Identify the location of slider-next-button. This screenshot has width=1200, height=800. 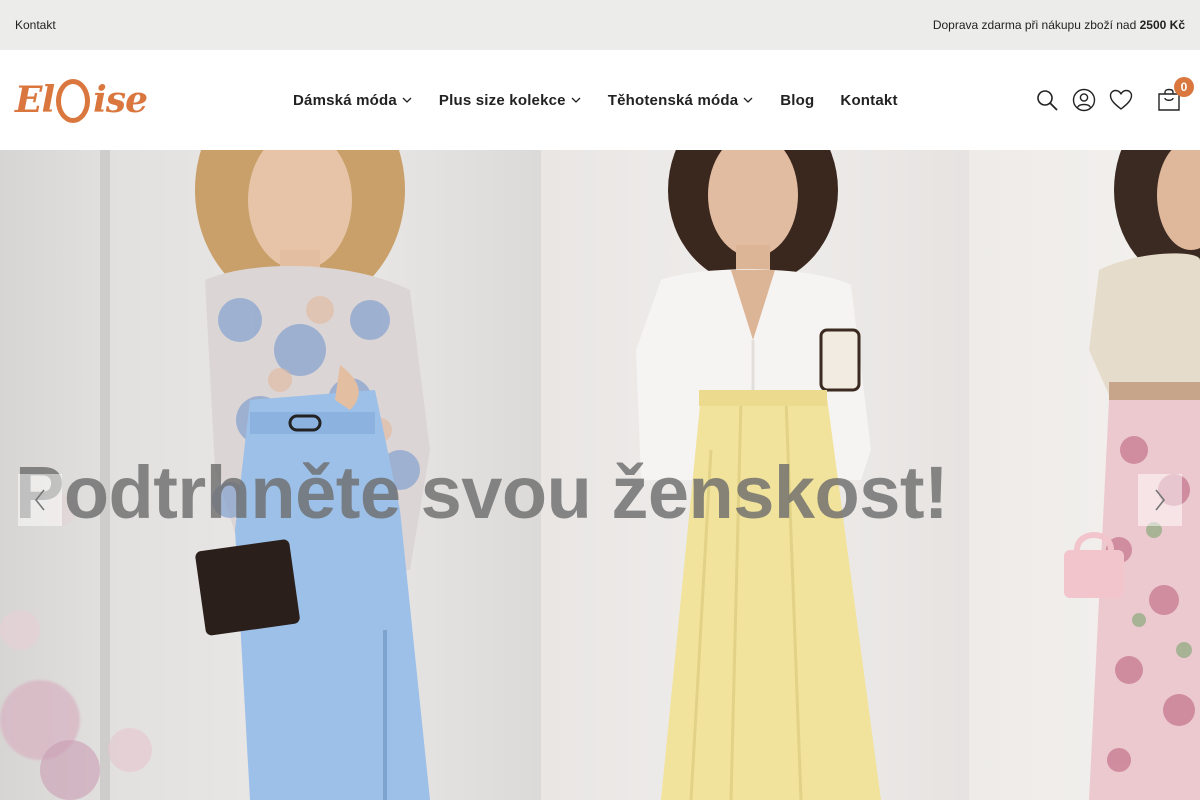
(1160, 500).